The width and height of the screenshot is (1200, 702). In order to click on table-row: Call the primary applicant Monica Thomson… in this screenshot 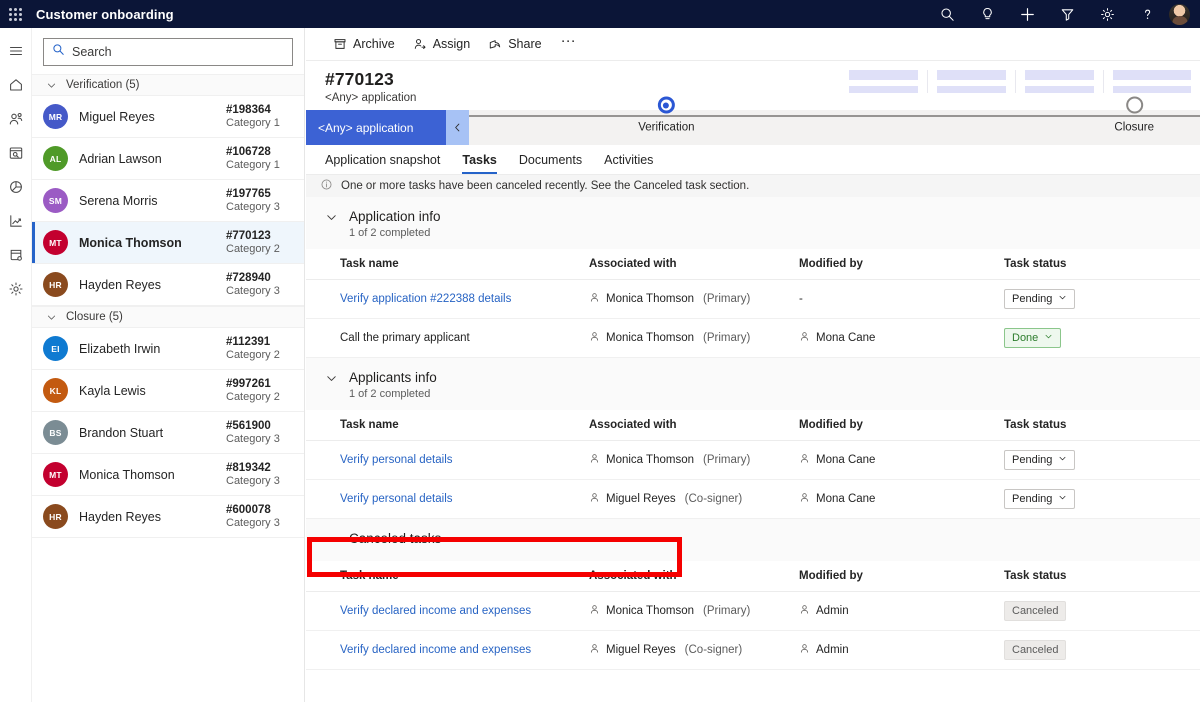, I will do `click(753, 338)`.